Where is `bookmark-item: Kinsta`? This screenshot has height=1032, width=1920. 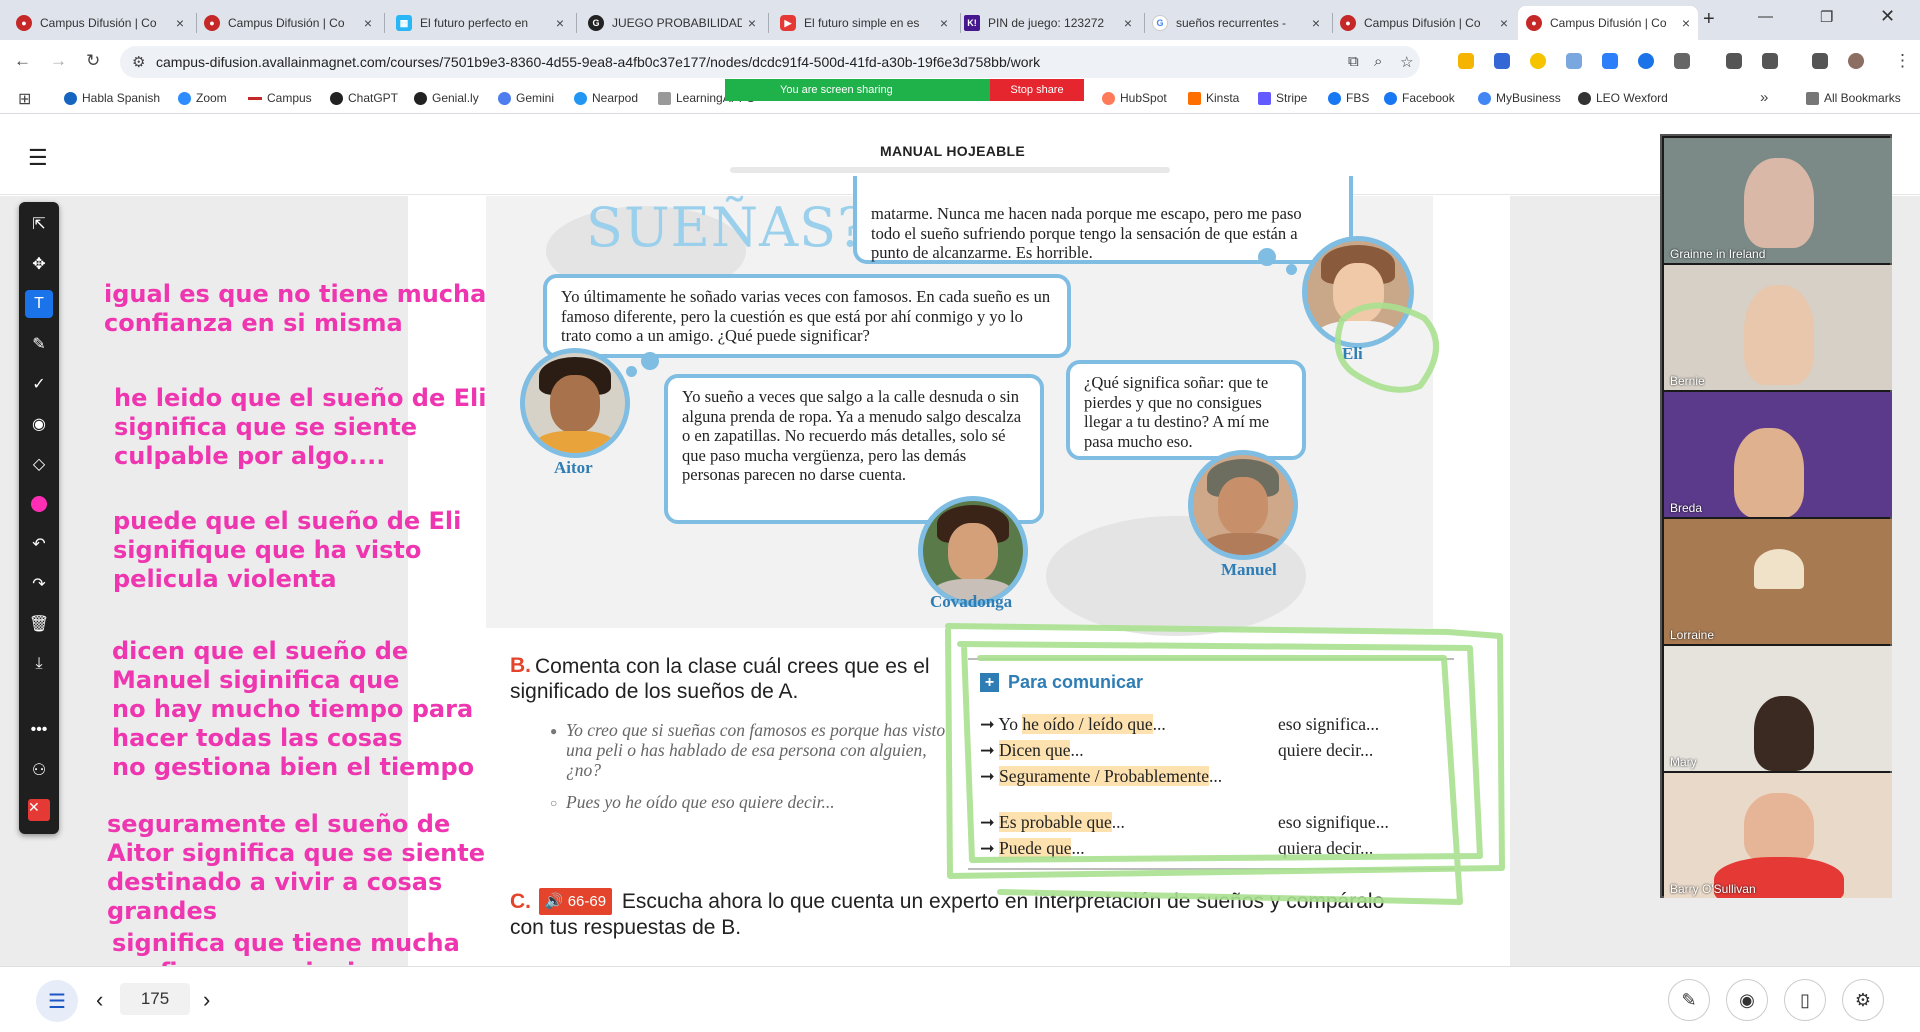 bookmark-item: Kinsta is located at coordinates (1213, 98).